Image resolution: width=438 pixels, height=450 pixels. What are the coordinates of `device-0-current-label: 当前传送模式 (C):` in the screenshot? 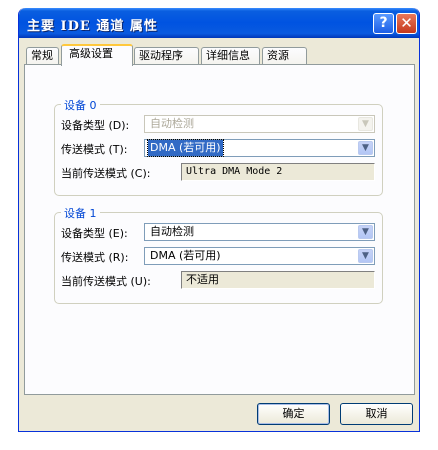 It's located at (106, 173).